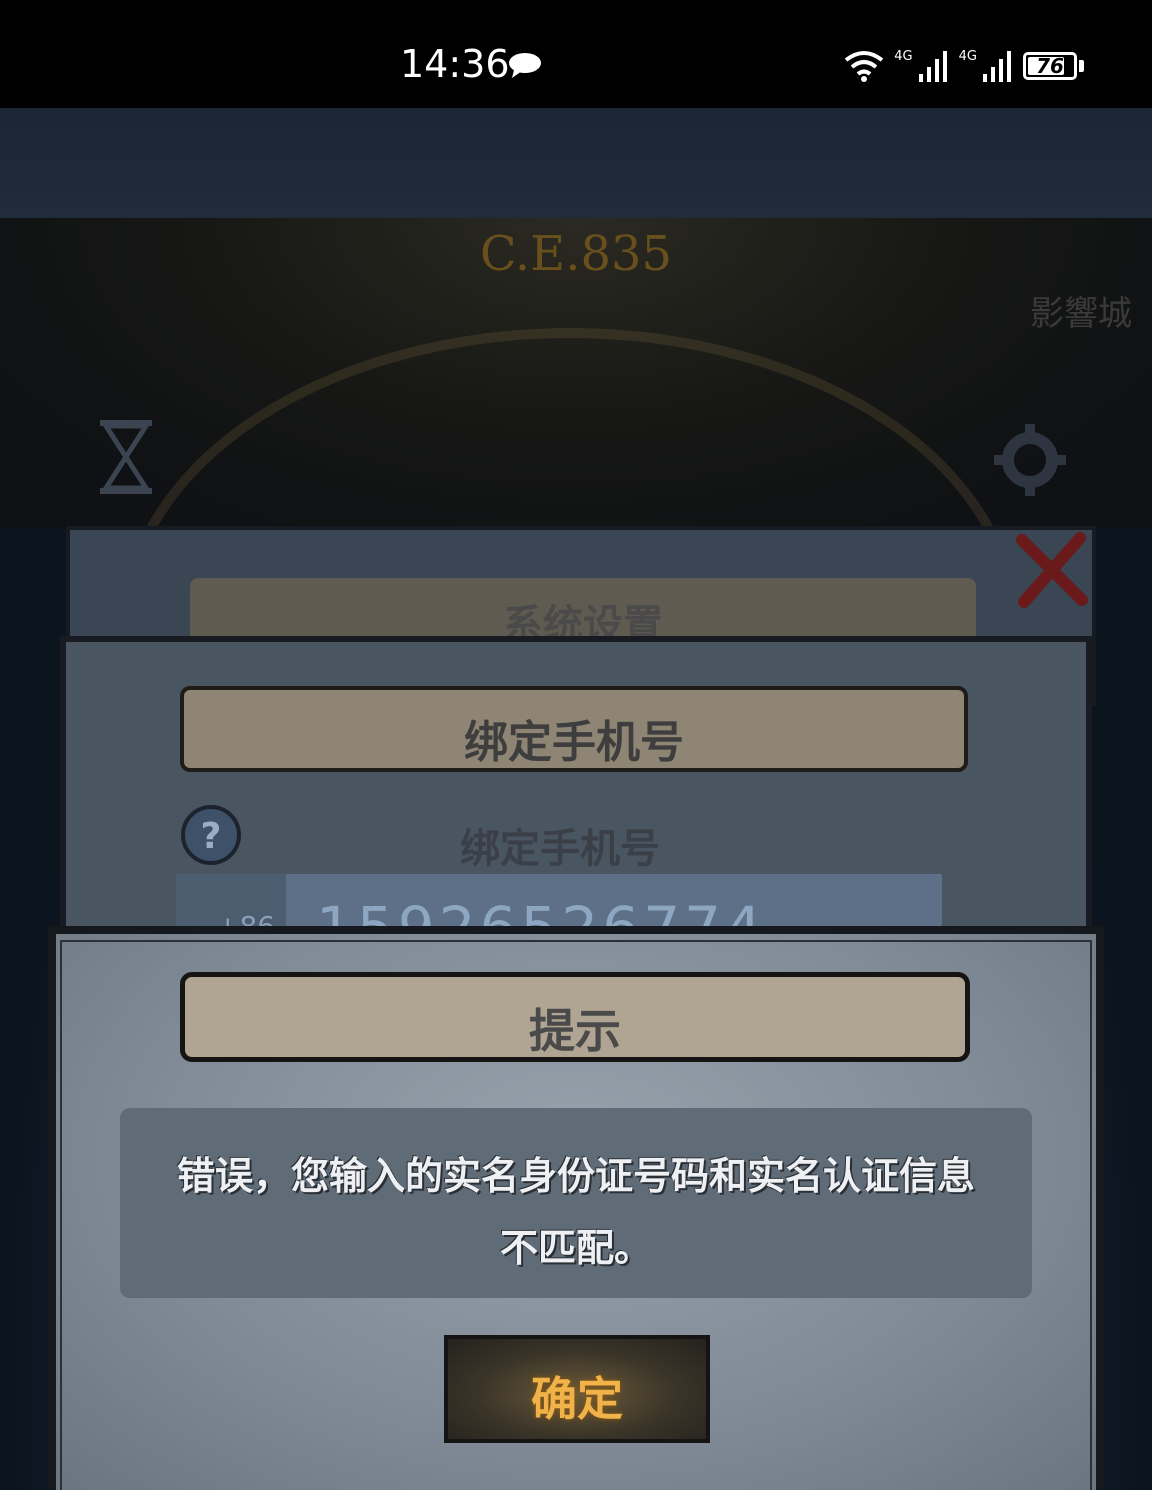  I want to click on help-icon: ?, so click(211, 835).